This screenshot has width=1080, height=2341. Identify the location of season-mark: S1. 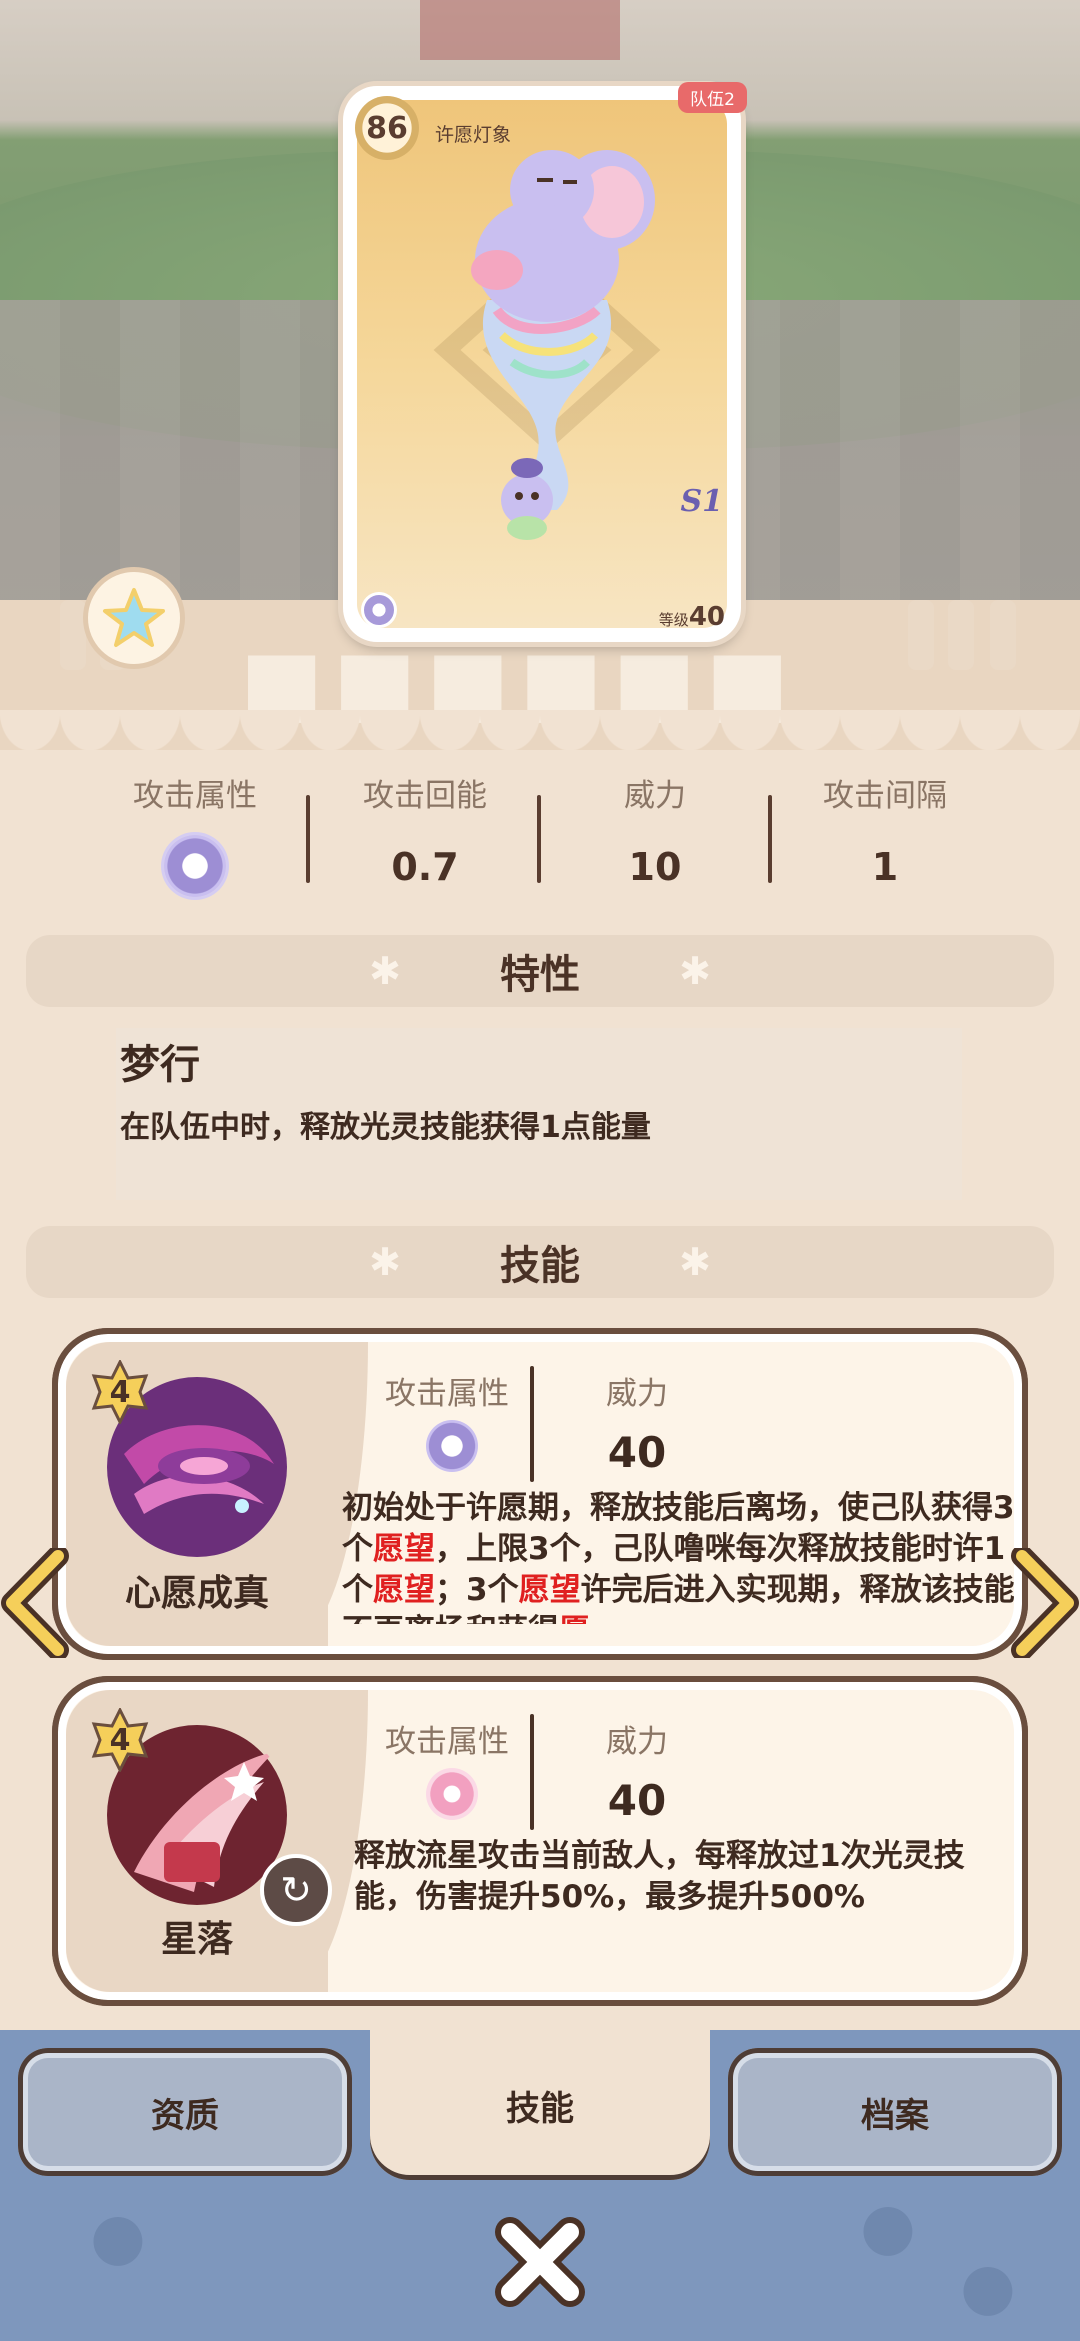
(701, 501).